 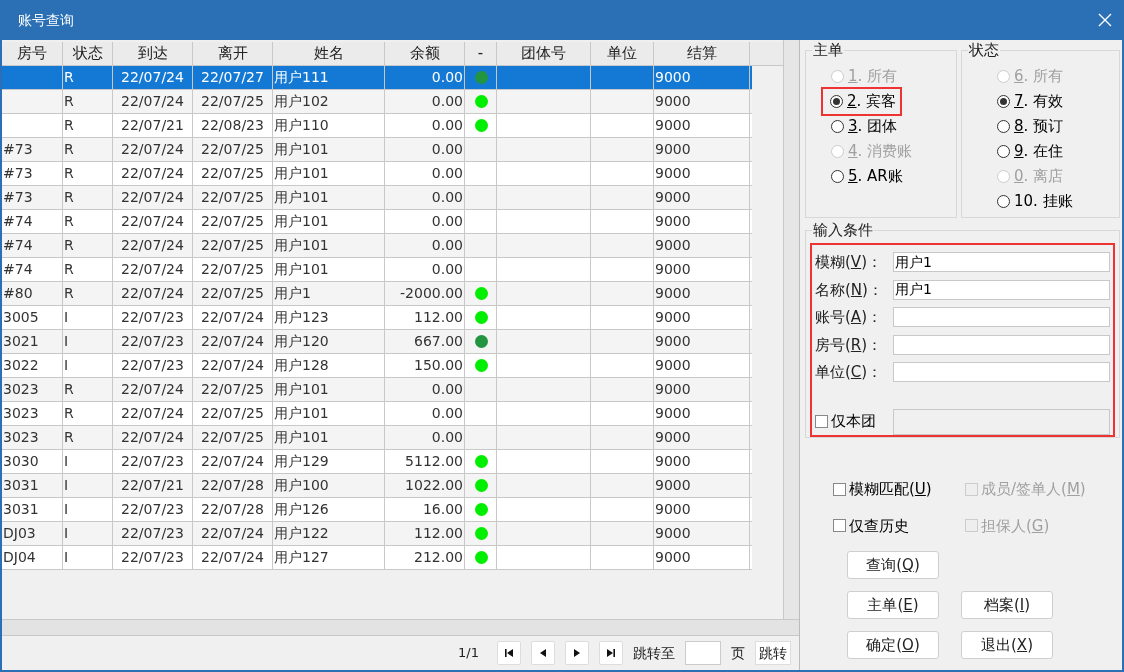 I want to click on right-triangle-icon, so click(x=577, y=653).